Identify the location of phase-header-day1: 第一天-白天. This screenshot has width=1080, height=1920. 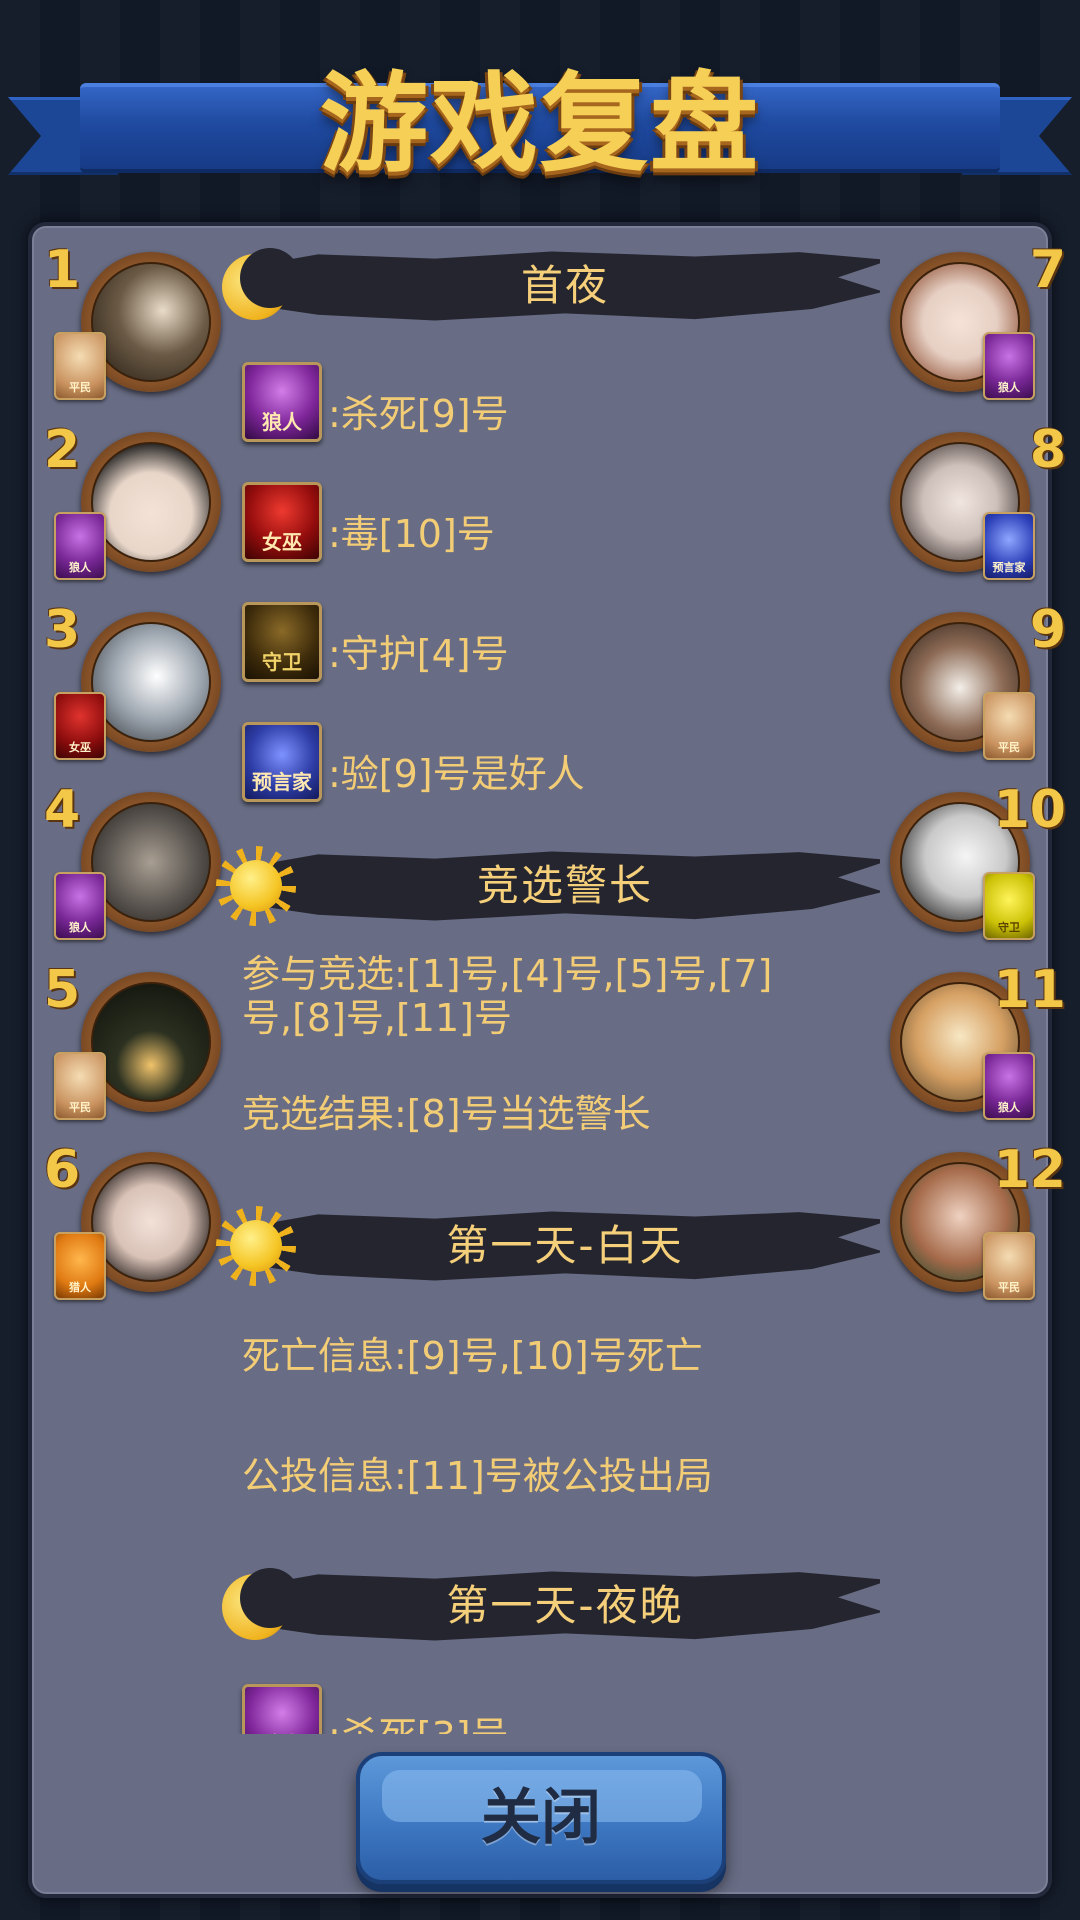
(545, 1242).